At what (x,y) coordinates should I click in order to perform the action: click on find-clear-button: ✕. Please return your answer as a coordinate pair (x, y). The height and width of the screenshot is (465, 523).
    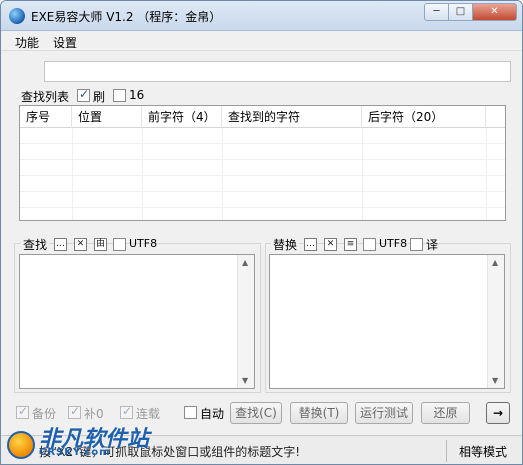
    Looking at the image, I should click on (80, 244).